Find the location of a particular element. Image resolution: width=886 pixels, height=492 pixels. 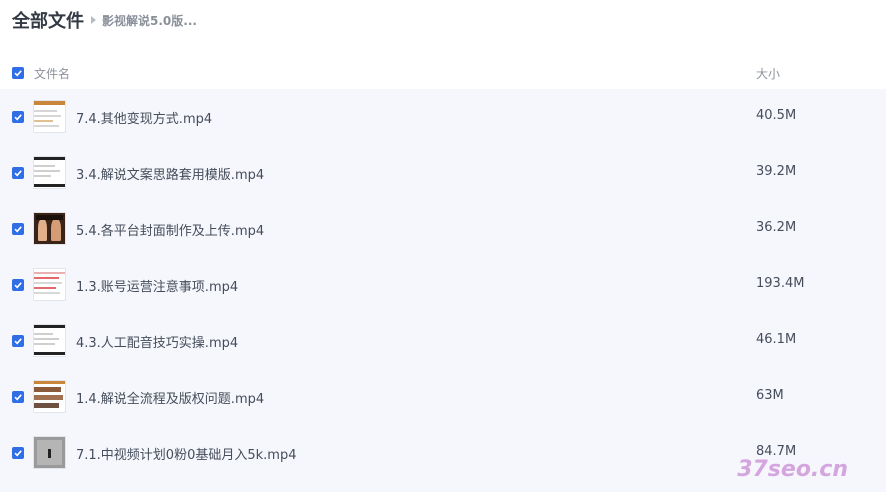

file-row: 5.4.各平台封面制作及上传.mp4 36.2M is located at coordinates (443, 229).